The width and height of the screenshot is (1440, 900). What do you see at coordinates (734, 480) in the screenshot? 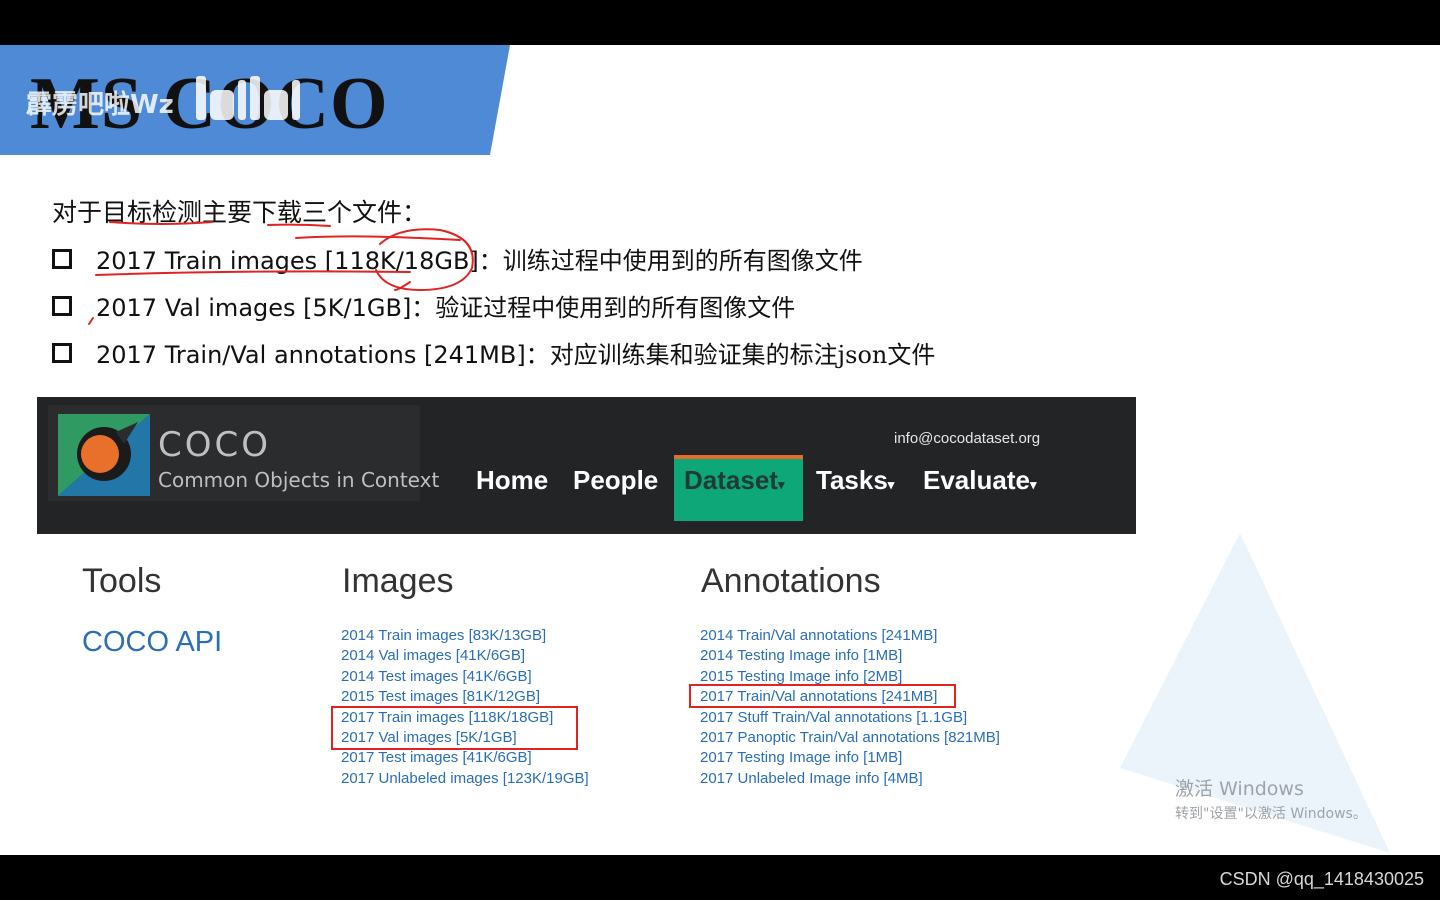
I see `nav-dataset: Dataset▾` at bounding box center [734, 480].